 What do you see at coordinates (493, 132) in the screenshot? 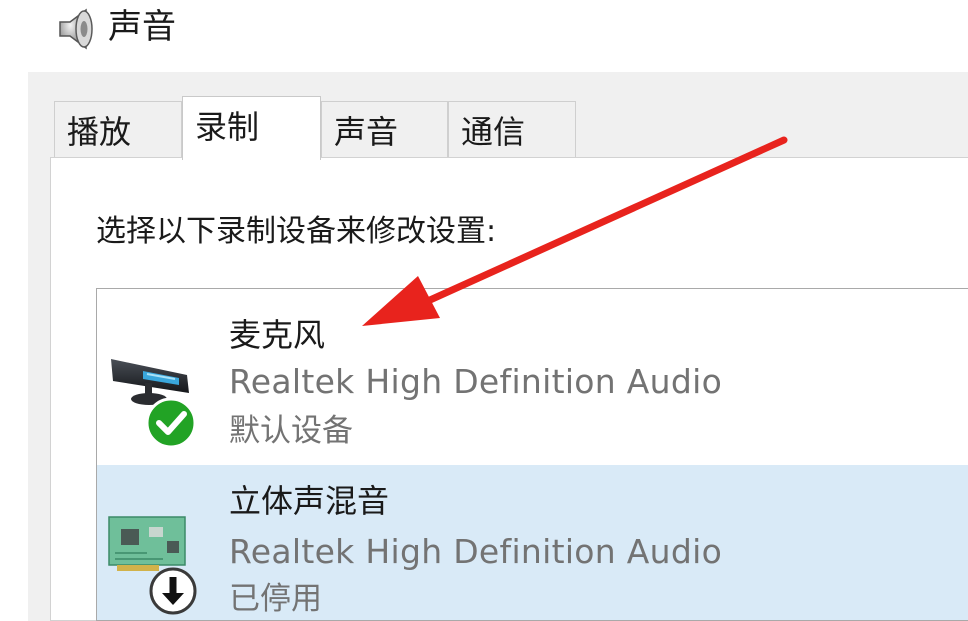
I see `tab-communications-label: 通信` at bounding box center [493, 132].